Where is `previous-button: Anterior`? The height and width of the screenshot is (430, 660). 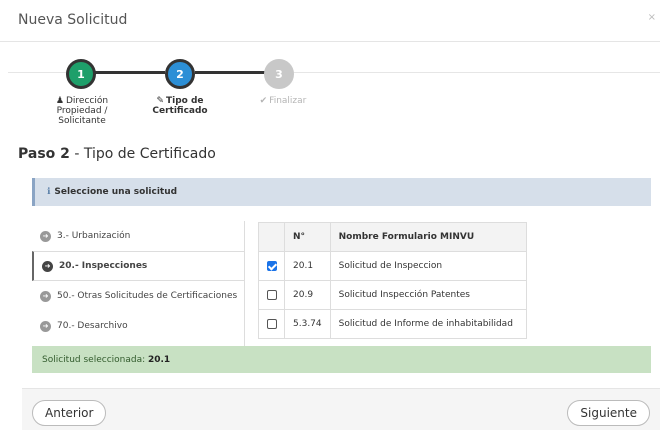
previous-button: Anterior is located at coordinates (69, 413).